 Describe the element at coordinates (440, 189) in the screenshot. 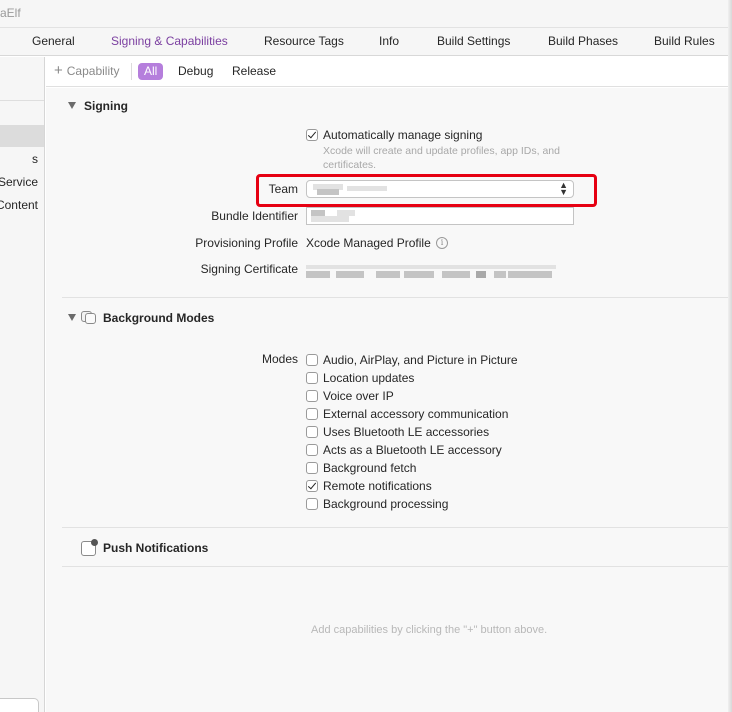

I see `team-select: ▲ ▼` at that location.